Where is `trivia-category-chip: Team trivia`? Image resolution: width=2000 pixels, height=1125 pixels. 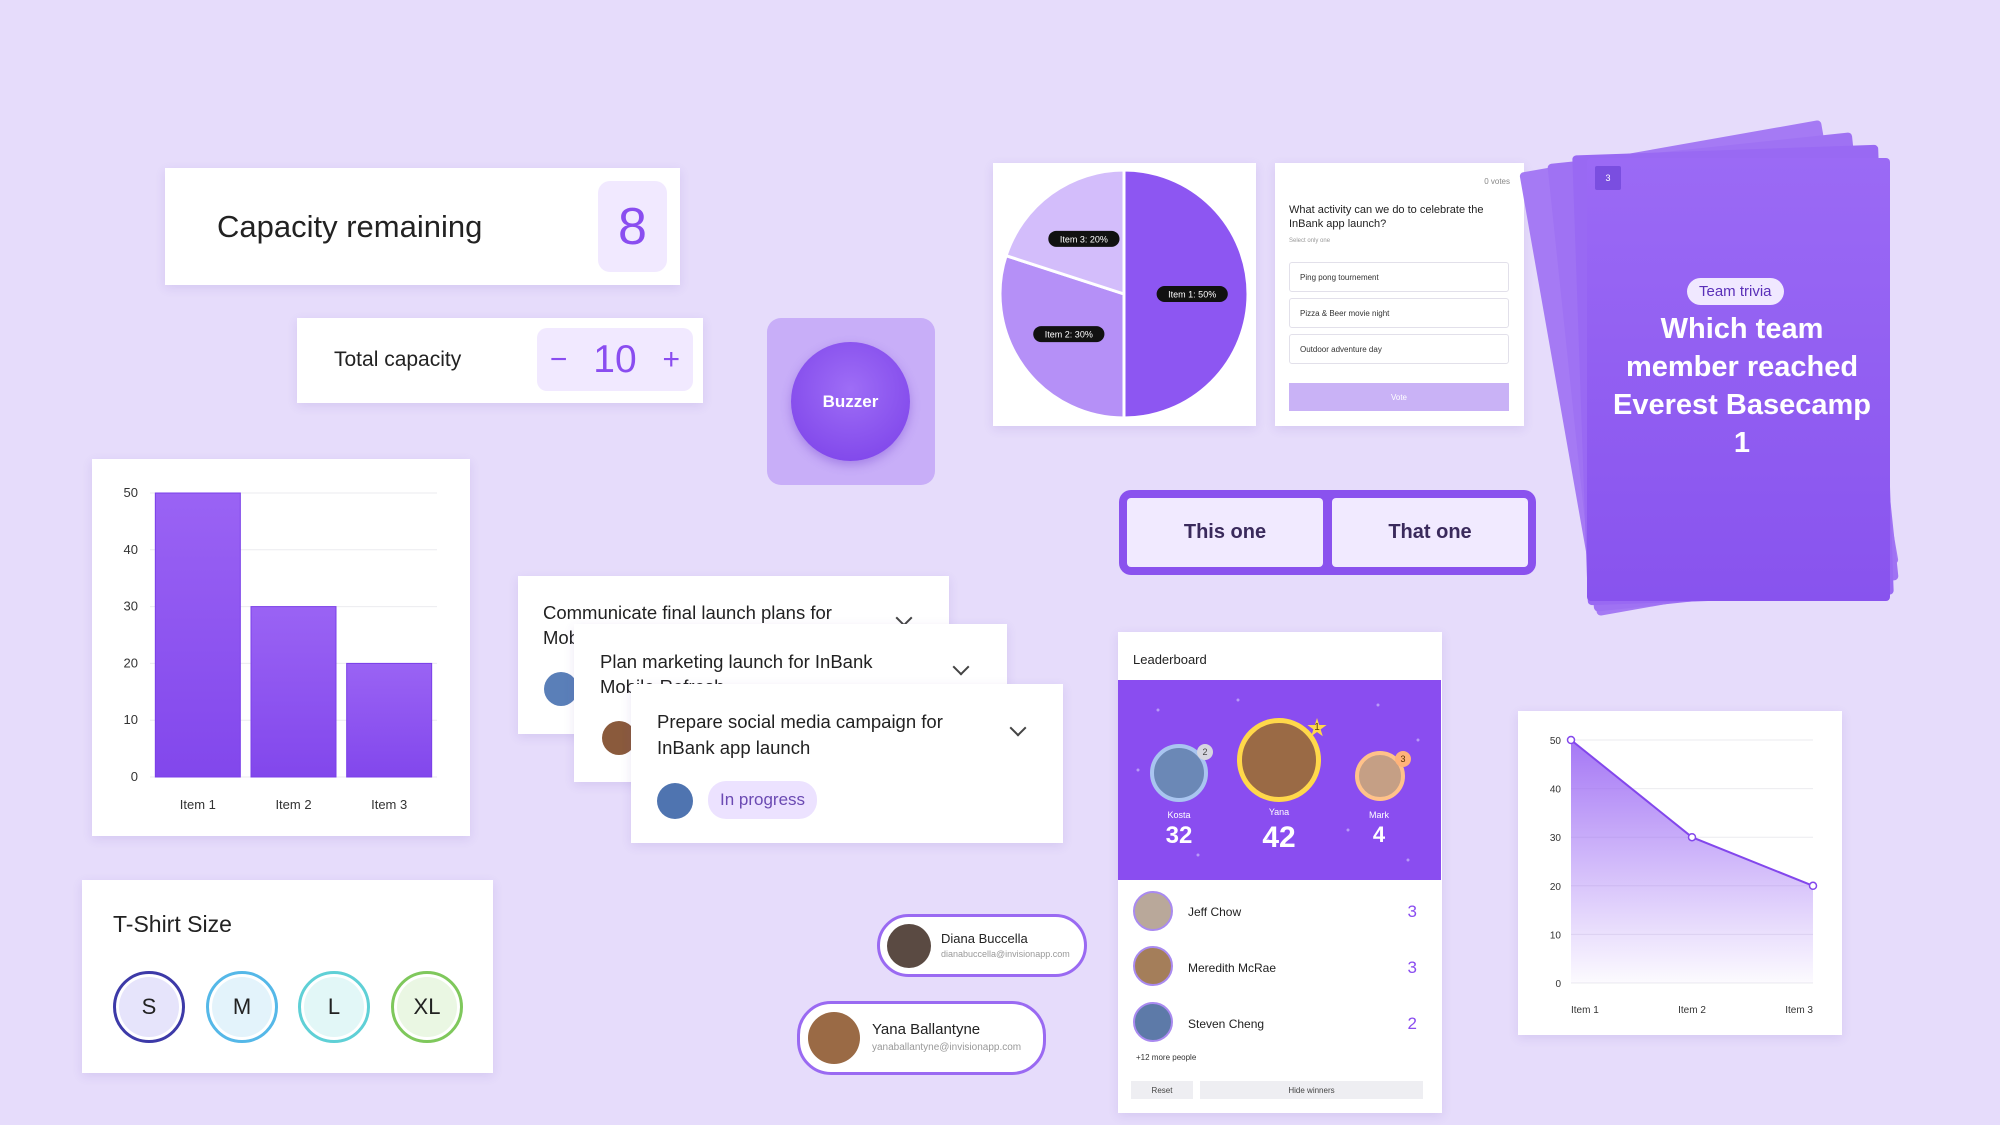 trivia-category-chip: Team trivia is located at coordinates (1735, 291).